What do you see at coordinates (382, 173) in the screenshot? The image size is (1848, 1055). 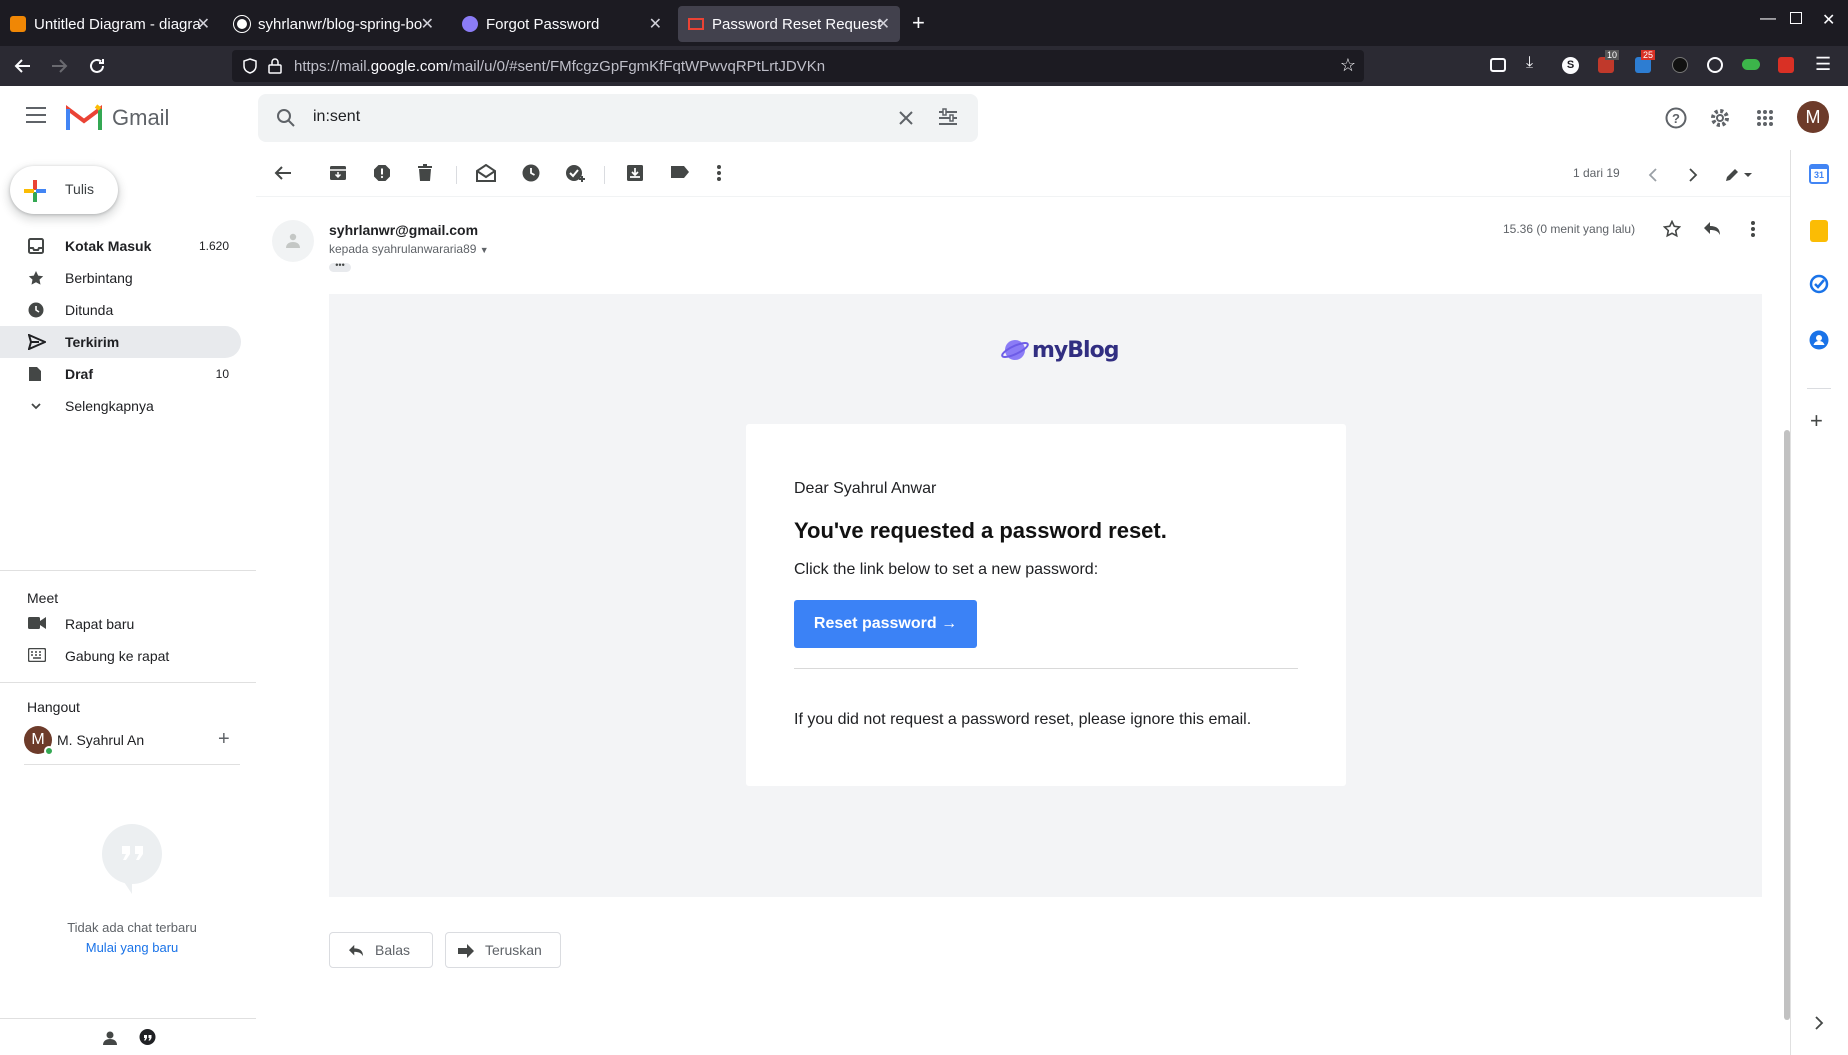 I see `report-spam-icon` at bounding box center [382, 173].